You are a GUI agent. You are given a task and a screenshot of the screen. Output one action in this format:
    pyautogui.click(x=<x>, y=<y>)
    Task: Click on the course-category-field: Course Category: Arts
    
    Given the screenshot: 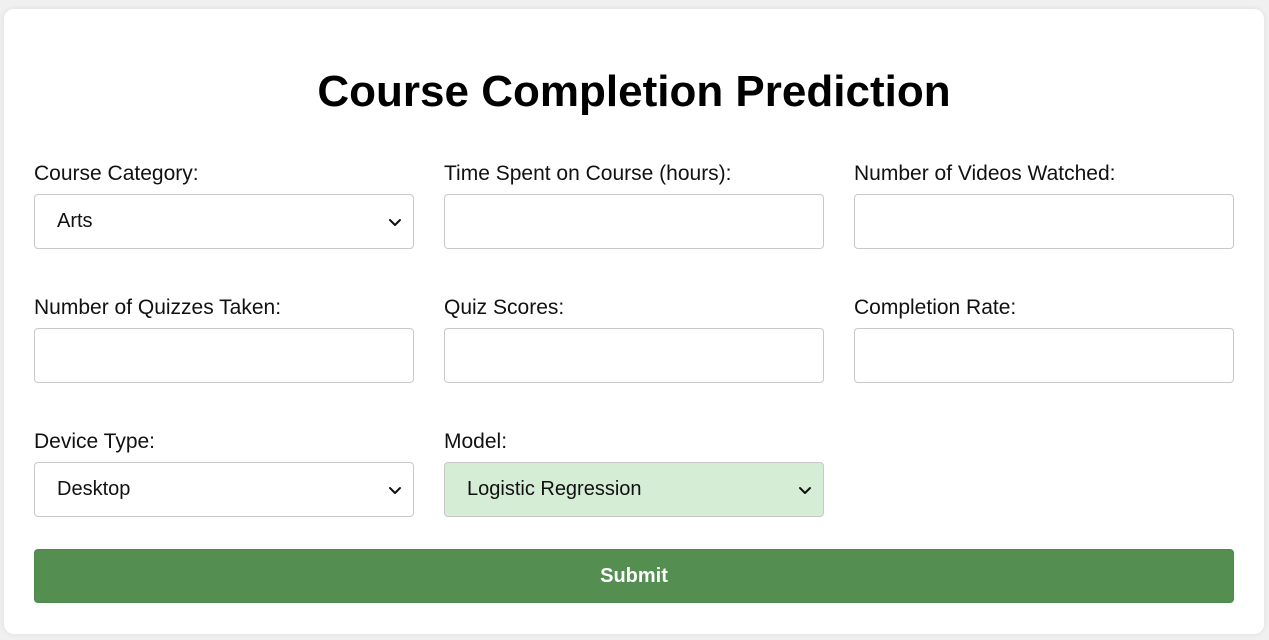 What is the action you would take?
    pyautogui.click(x=224, y=205)
    